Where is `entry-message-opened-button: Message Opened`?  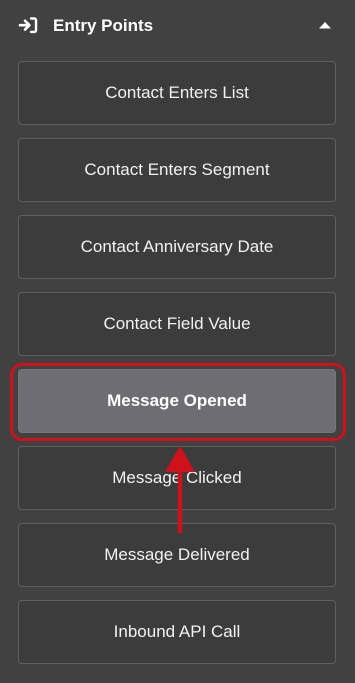
entry-message-opened-button: Message Opened is located at coordinates (177, 401).